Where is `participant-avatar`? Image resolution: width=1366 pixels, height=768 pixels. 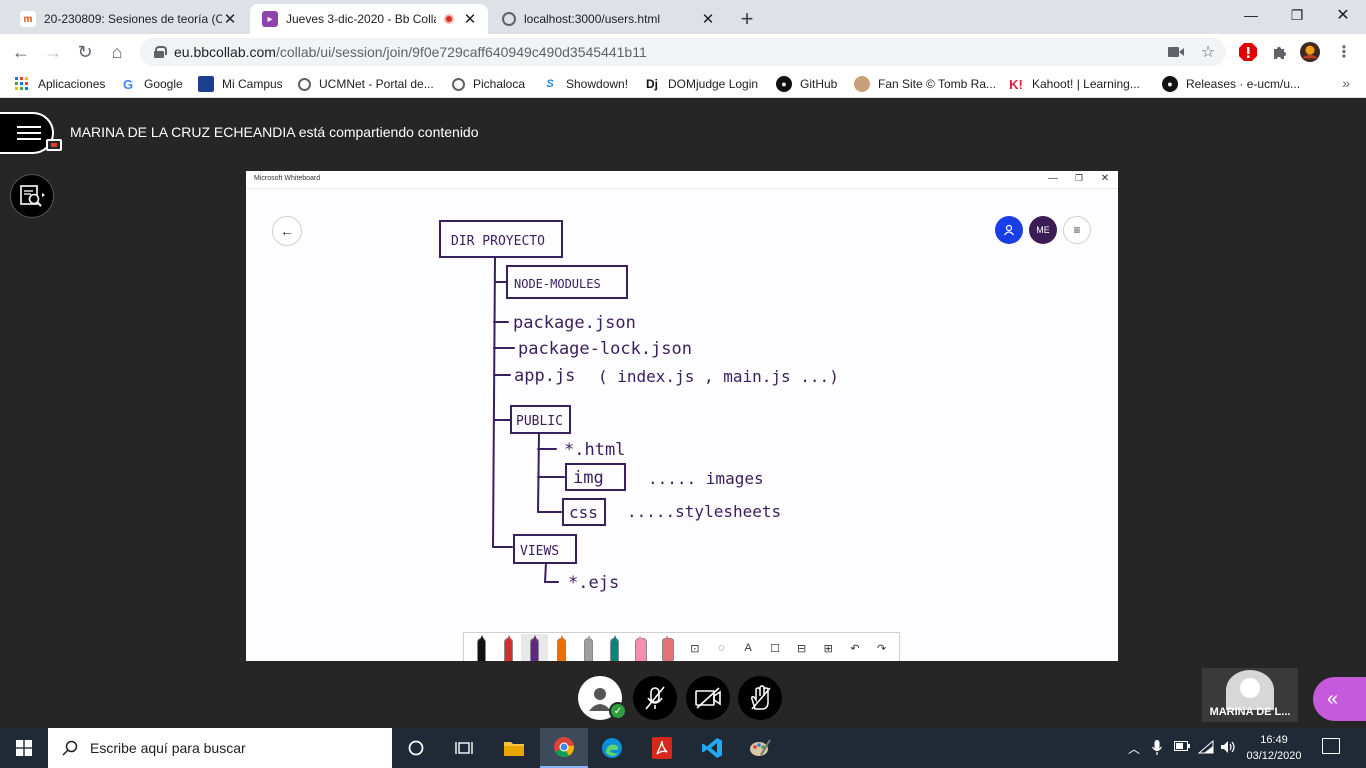
participant-avatar is located at coordinates (1250, 690).